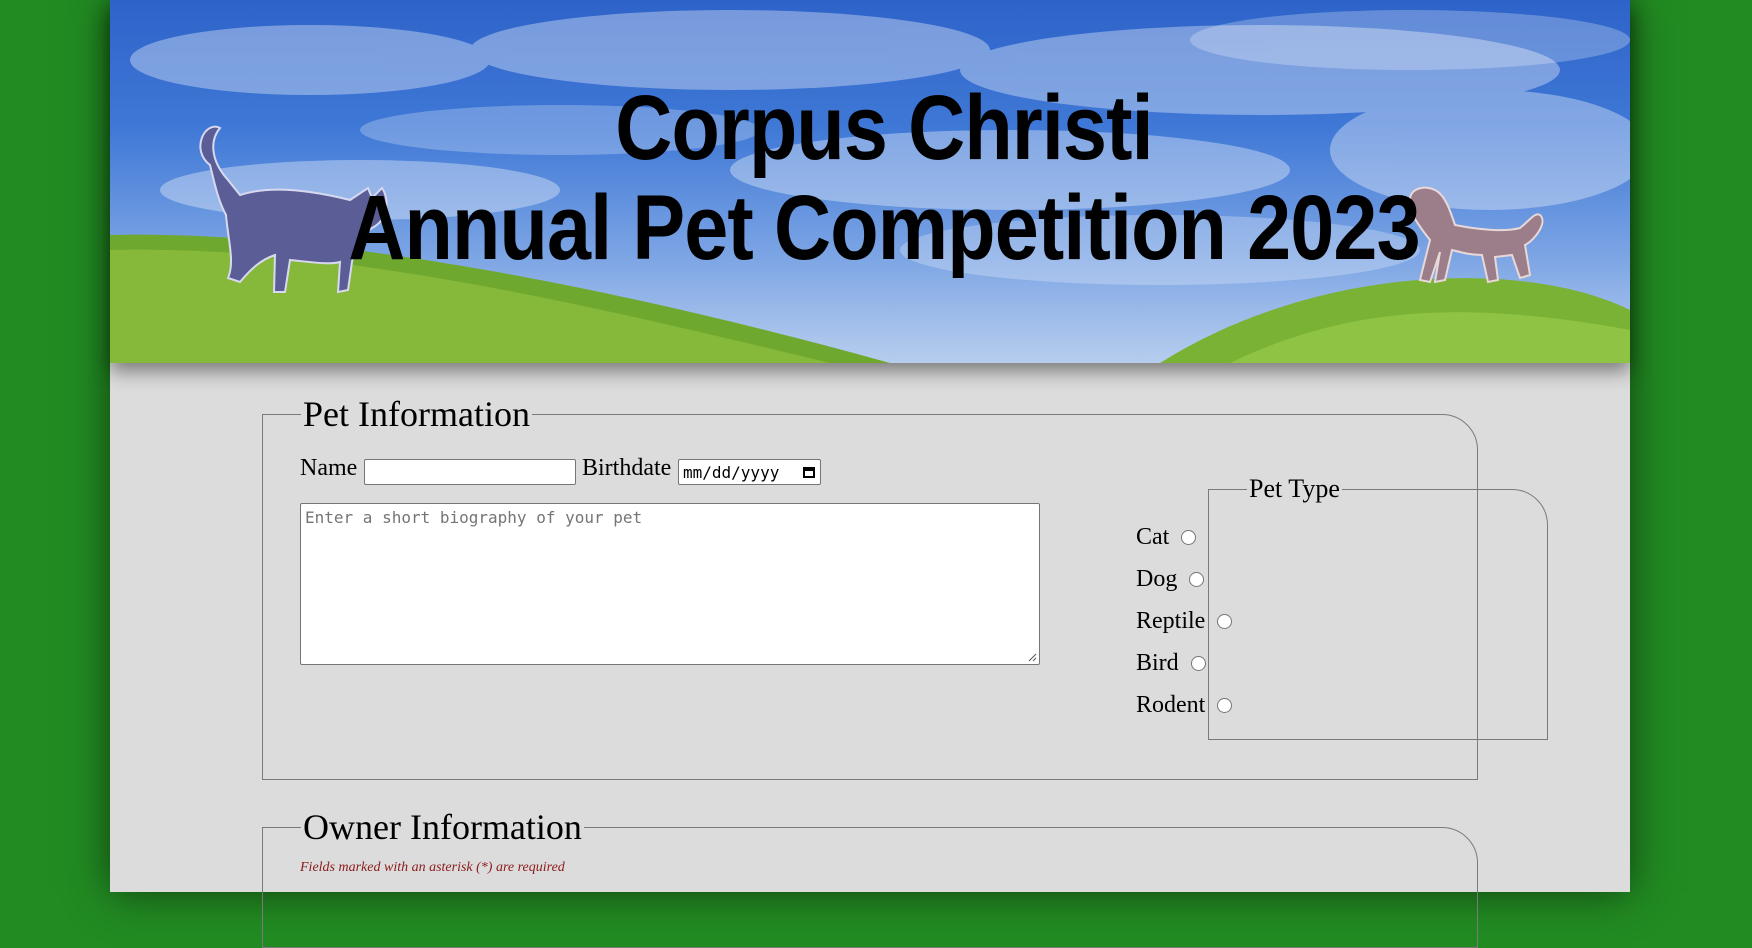 This screenshot has width=1752, height=948. What do you see at coordinates (474, 517) in the screenshot?
I see `bio-placeholder: Enter a short biography of your pet` at bounding box center [474, 517].